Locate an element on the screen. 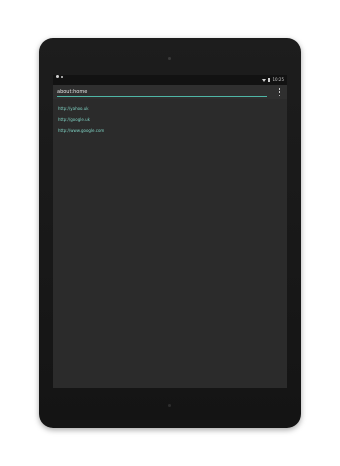  status-bar: 10:25 is located at coordinates (170, 80).